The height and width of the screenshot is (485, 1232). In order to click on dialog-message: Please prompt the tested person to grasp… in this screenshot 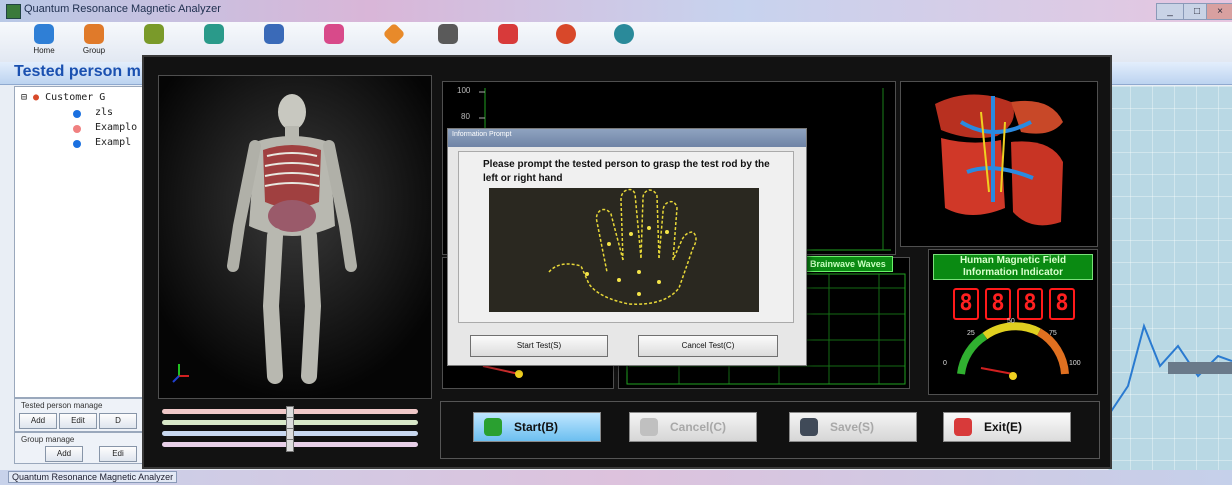, I will do `click(626, 171)`.